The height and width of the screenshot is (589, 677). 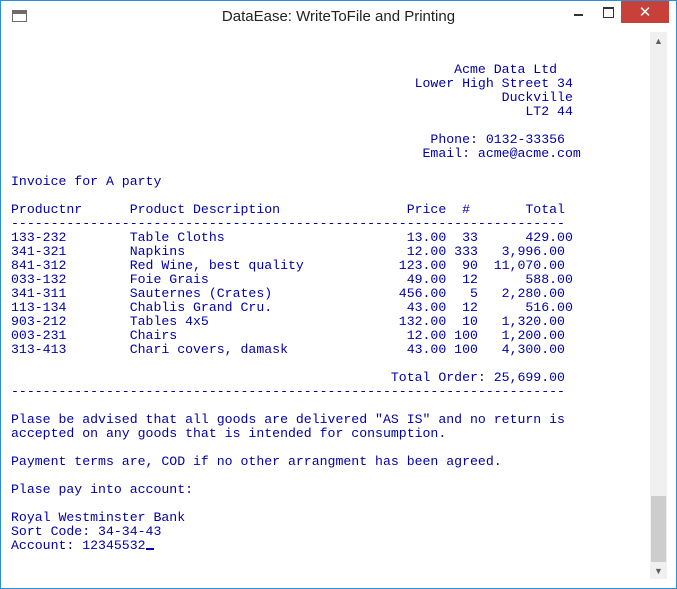 I want to click on console-line: Sort Code: 34-34-43, so click(x=86, y=531).